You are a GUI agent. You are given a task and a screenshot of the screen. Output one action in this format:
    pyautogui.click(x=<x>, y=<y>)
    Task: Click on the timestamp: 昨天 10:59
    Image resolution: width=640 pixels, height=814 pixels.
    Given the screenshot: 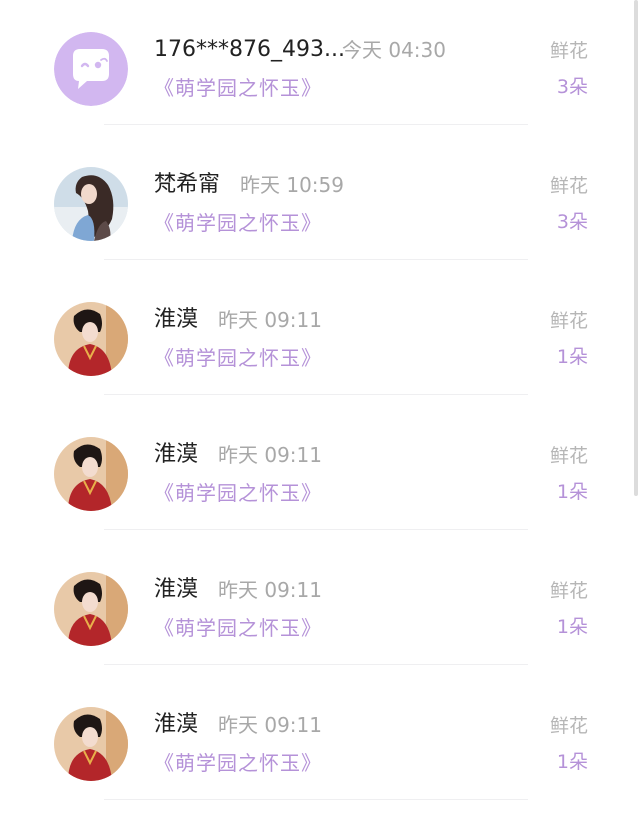 What is the action you would take?
    pyautogui.click(x=292, y=185)
    